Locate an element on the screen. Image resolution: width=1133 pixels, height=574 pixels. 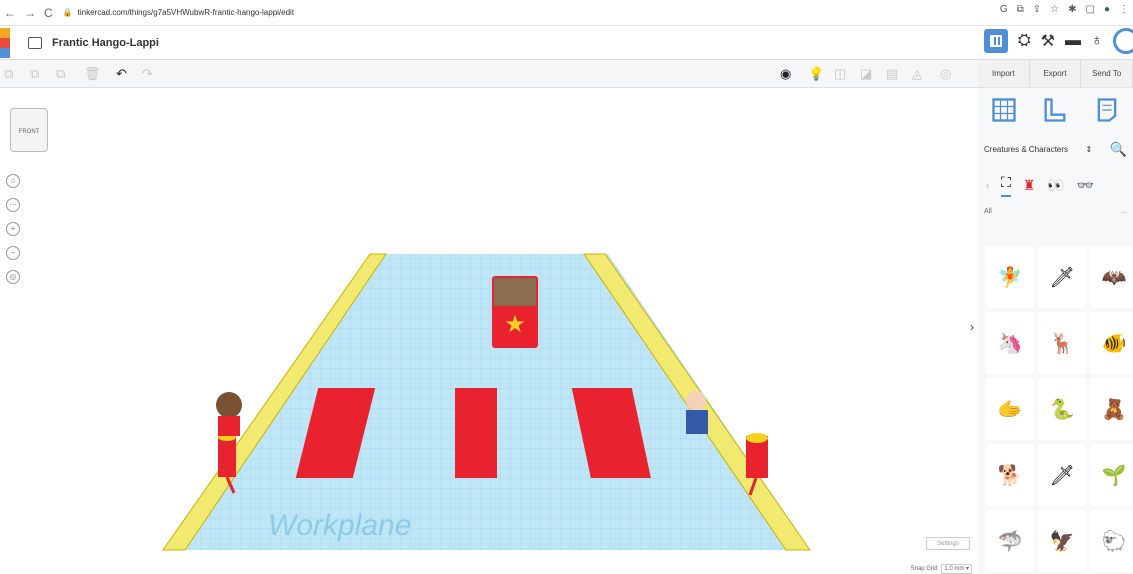
car-seat is located at coordinates (515, 292).